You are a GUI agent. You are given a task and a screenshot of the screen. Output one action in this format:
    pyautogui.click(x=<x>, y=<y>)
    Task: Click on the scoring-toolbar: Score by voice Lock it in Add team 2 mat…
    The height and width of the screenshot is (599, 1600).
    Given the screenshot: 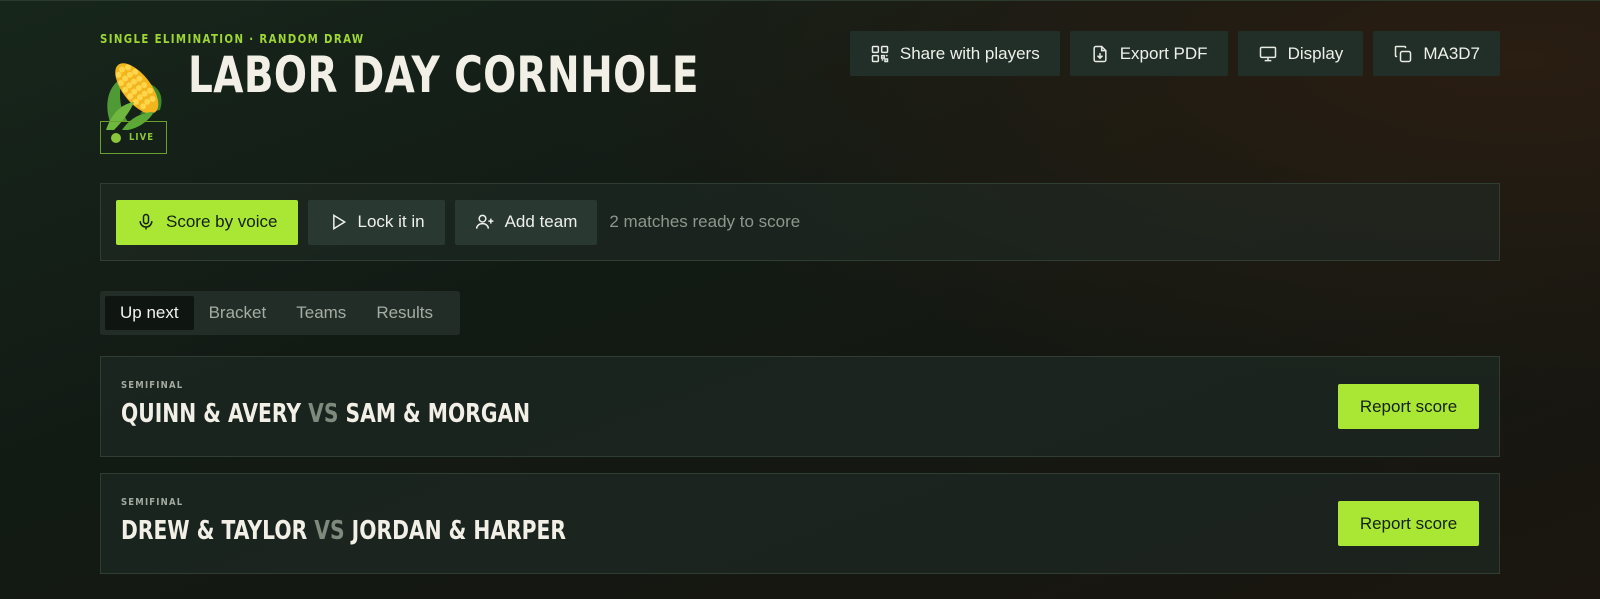 What is the action you would take?
    pyautogui.click(x=800, y=222)
    